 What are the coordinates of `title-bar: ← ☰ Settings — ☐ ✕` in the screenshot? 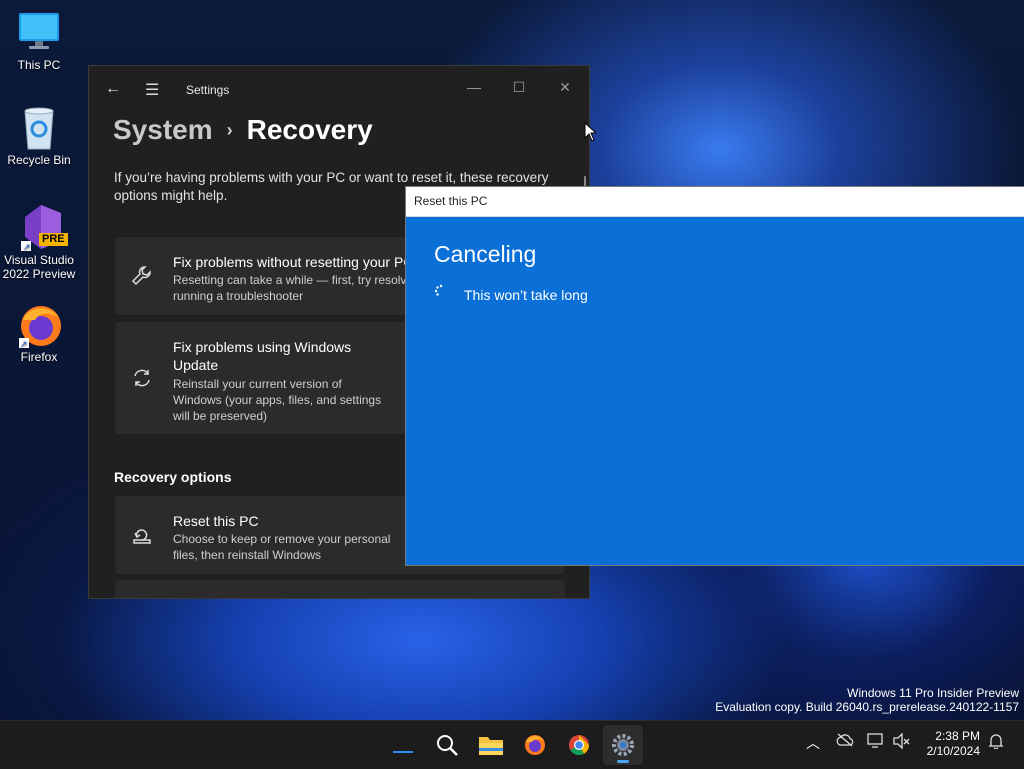 It's located at (339, 90).